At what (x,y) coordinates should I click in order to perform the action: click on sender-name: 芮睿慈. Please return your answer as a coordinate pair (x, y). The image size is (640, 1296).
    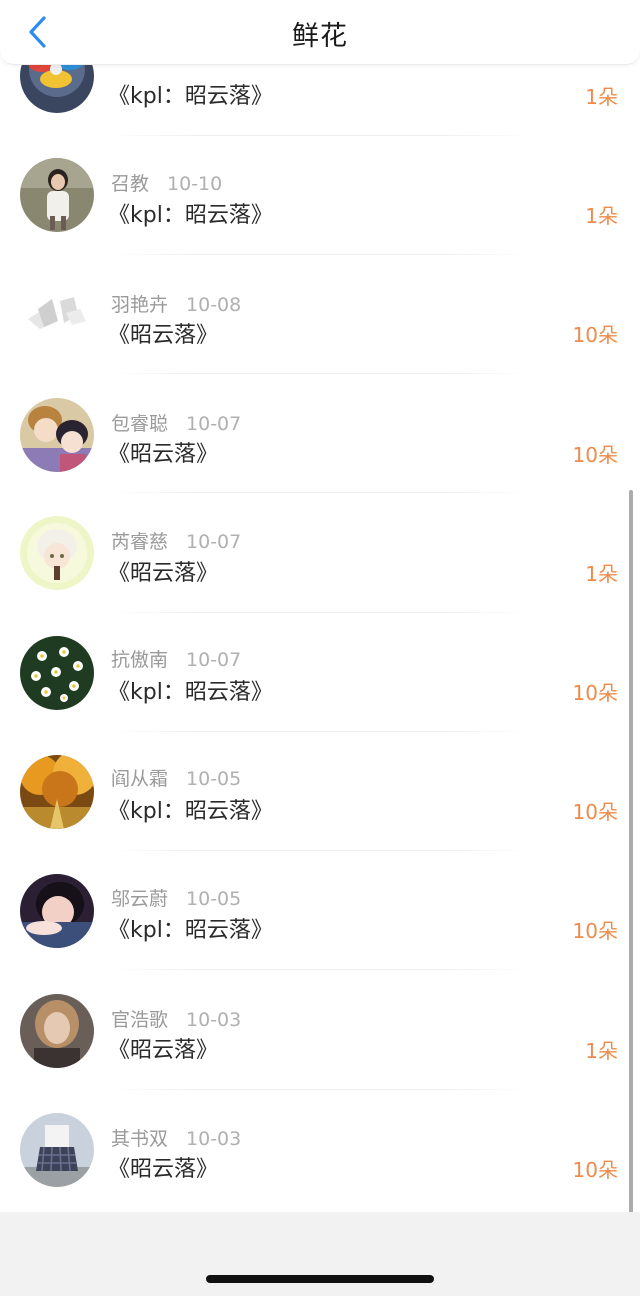
    Looking at the image, I should click on (140, 542).